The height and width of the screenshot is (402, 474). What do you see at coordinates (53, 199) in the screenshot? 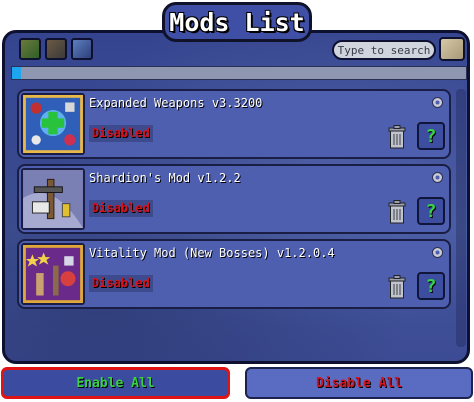
I see `mod-thumbnail-shardions-mod` at bounding box center [53, 199].